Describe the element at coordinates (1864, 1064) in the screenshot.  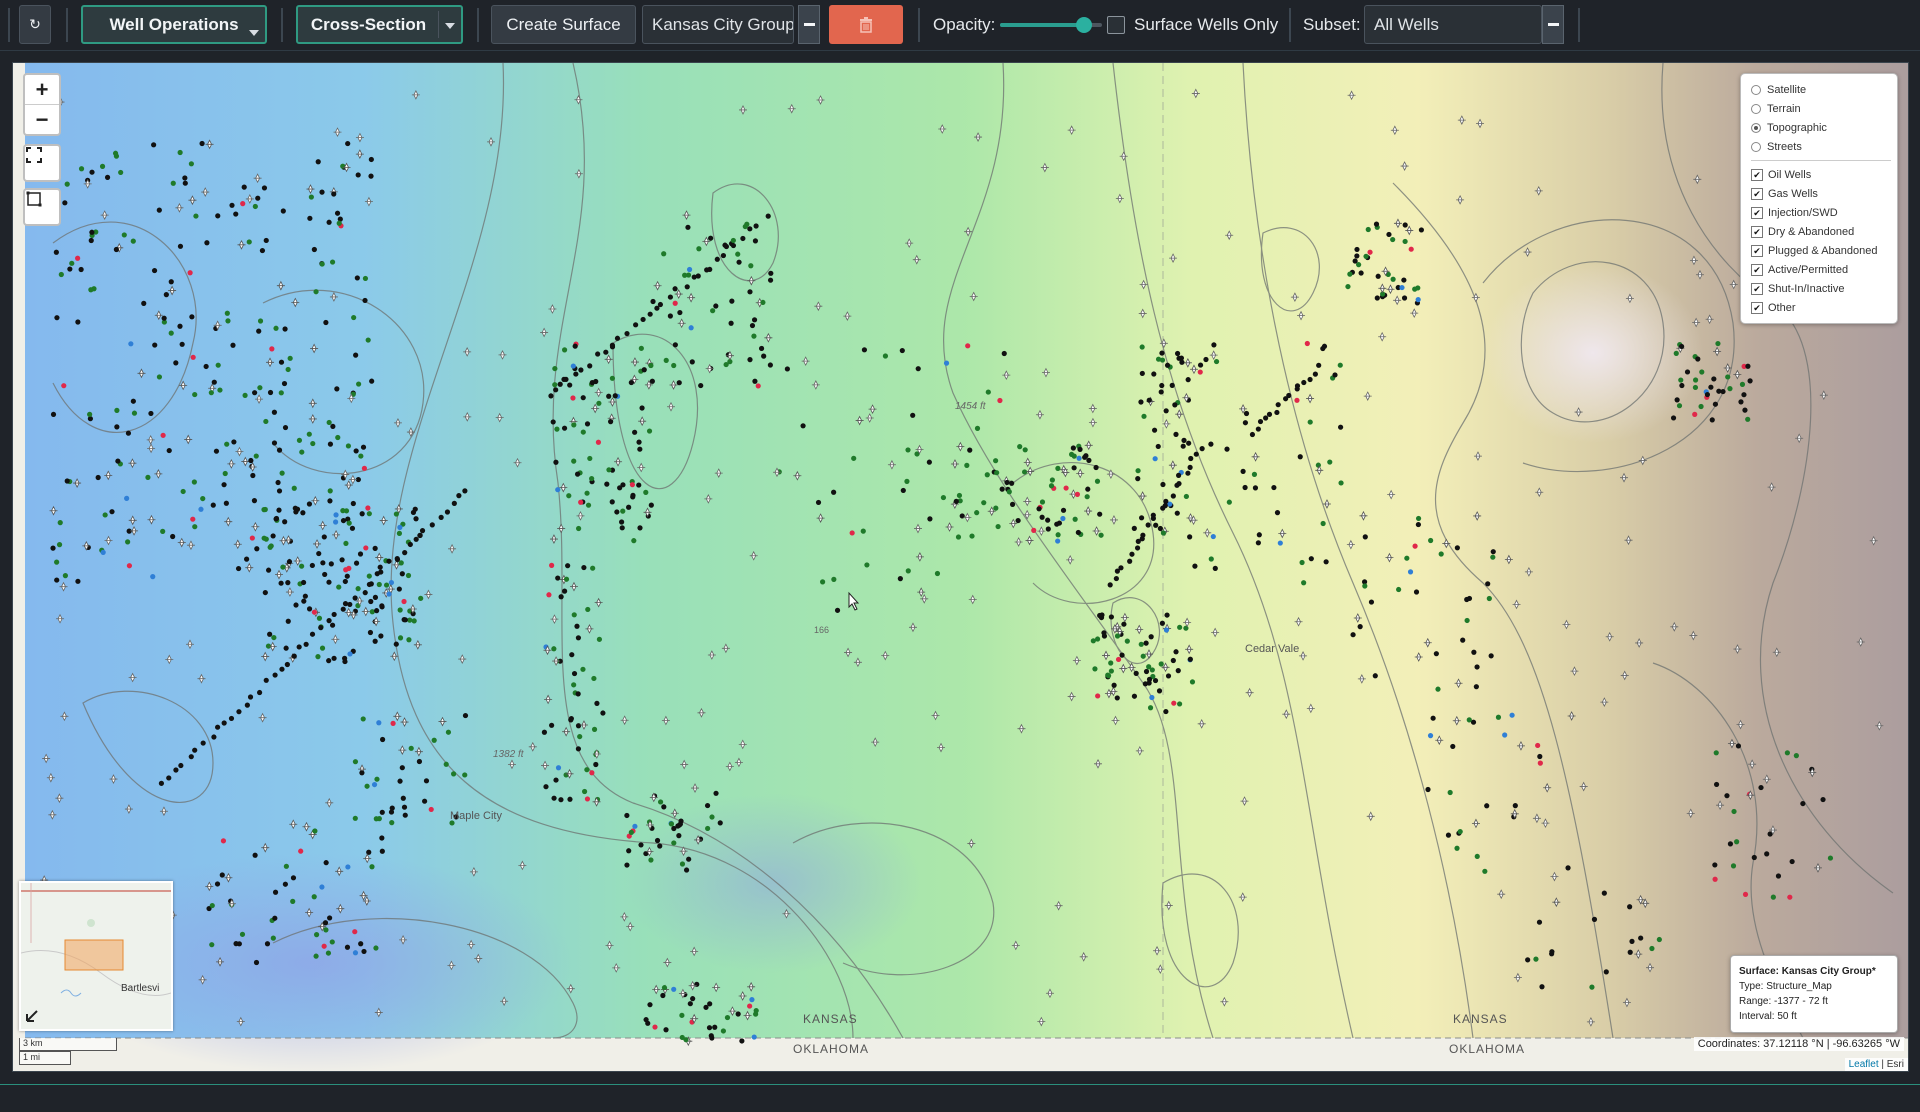
I see `leaflet-link: Leaflet` at that location.